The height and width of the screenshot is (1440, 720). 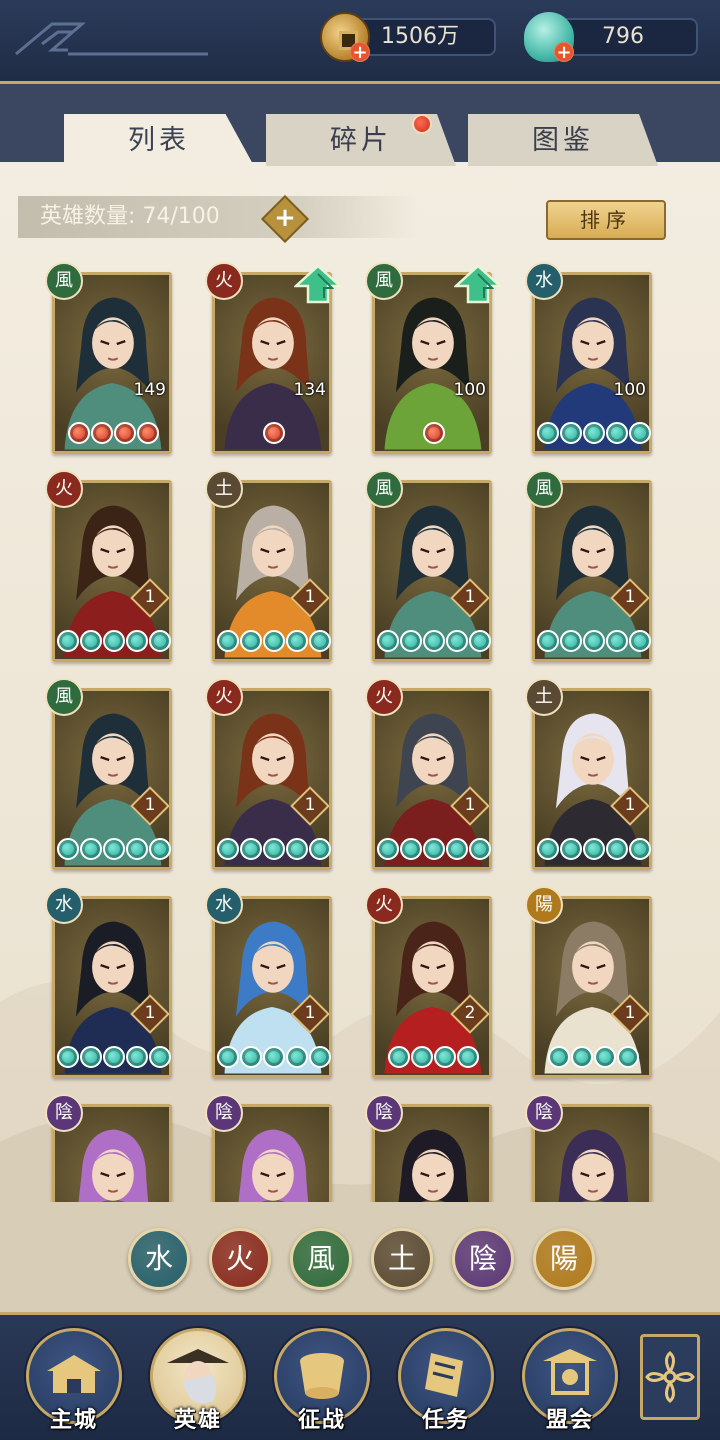 I want to click on element-filter-button: 火, so click(x=240, y=1259).